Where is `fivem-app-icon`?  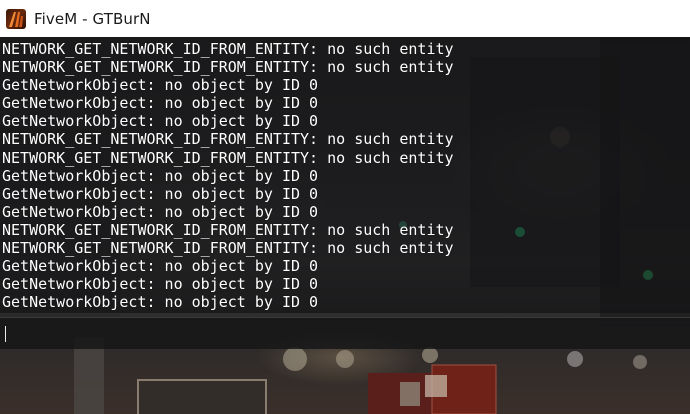 fivem-app-icon is located at coordinates (16, 18).